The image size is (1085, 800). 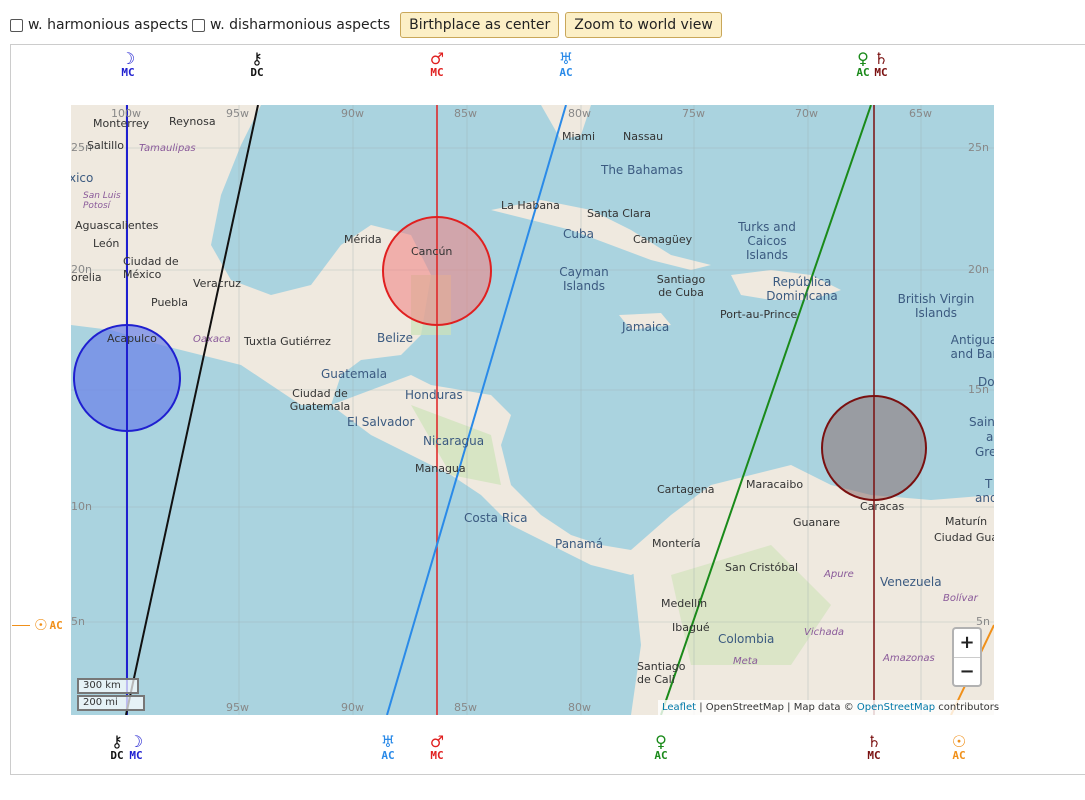 I want to click on place-label: Santiago de Cuba, so click(x=681, y=286).